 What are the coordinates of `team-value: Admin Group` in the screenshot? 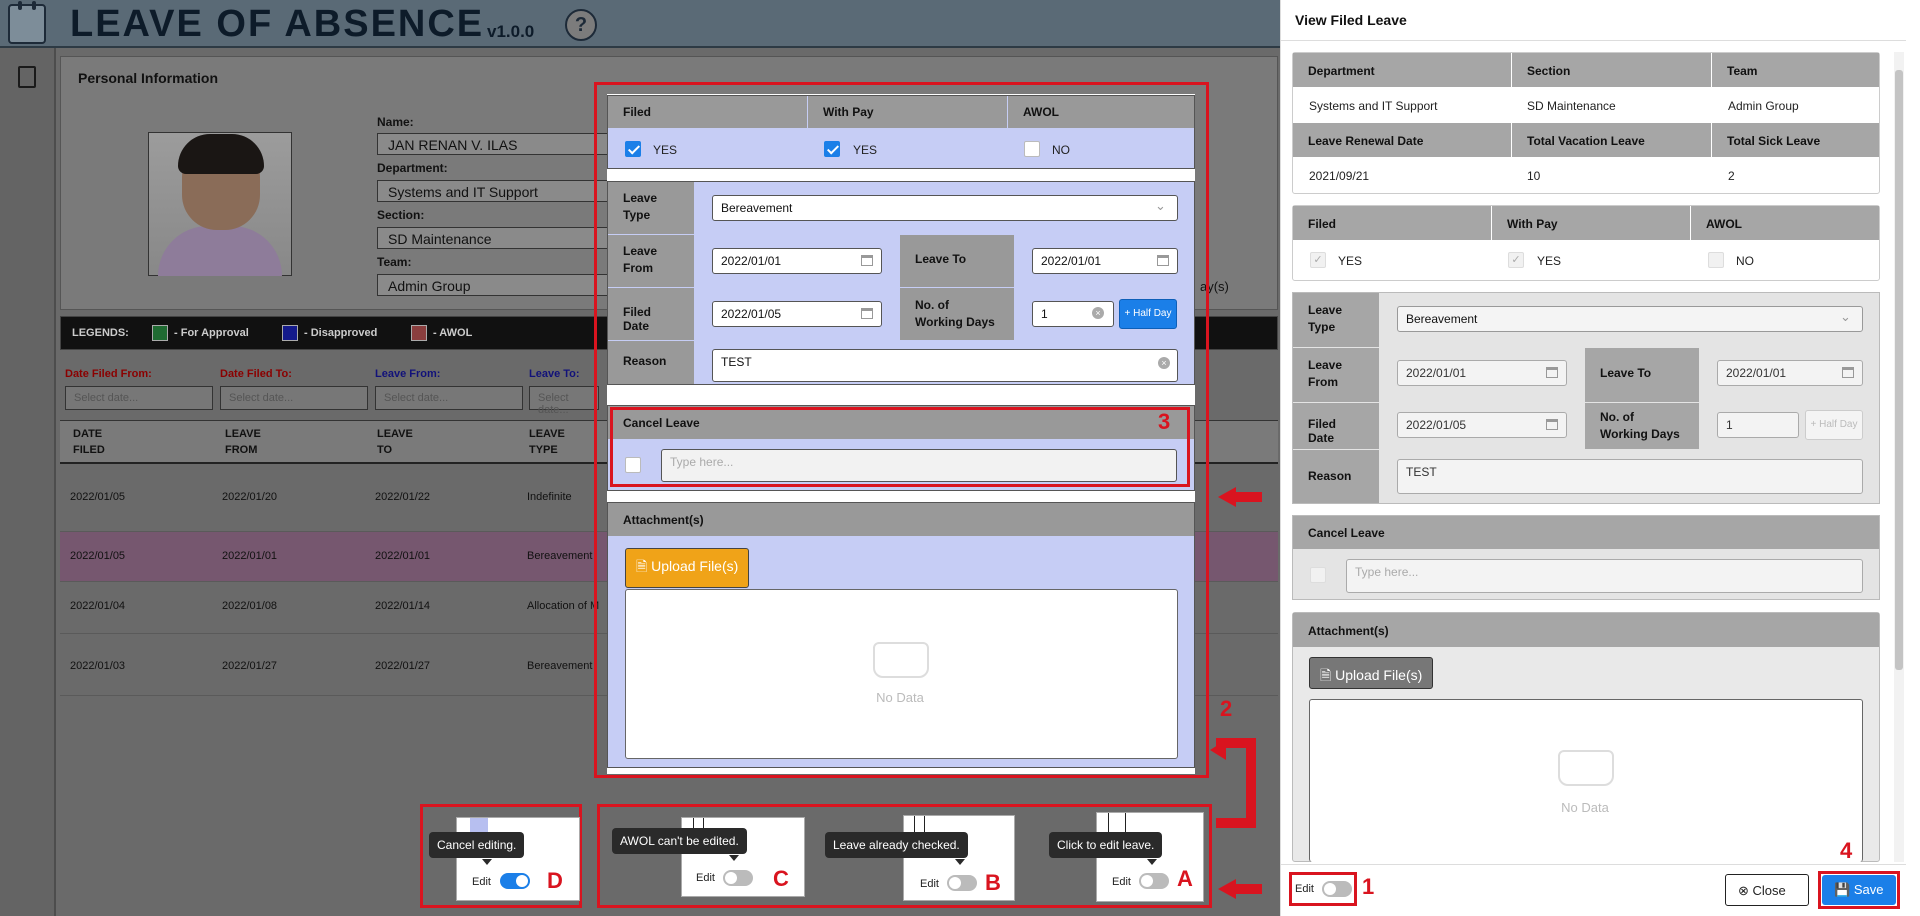 It's located at (1763, 106).